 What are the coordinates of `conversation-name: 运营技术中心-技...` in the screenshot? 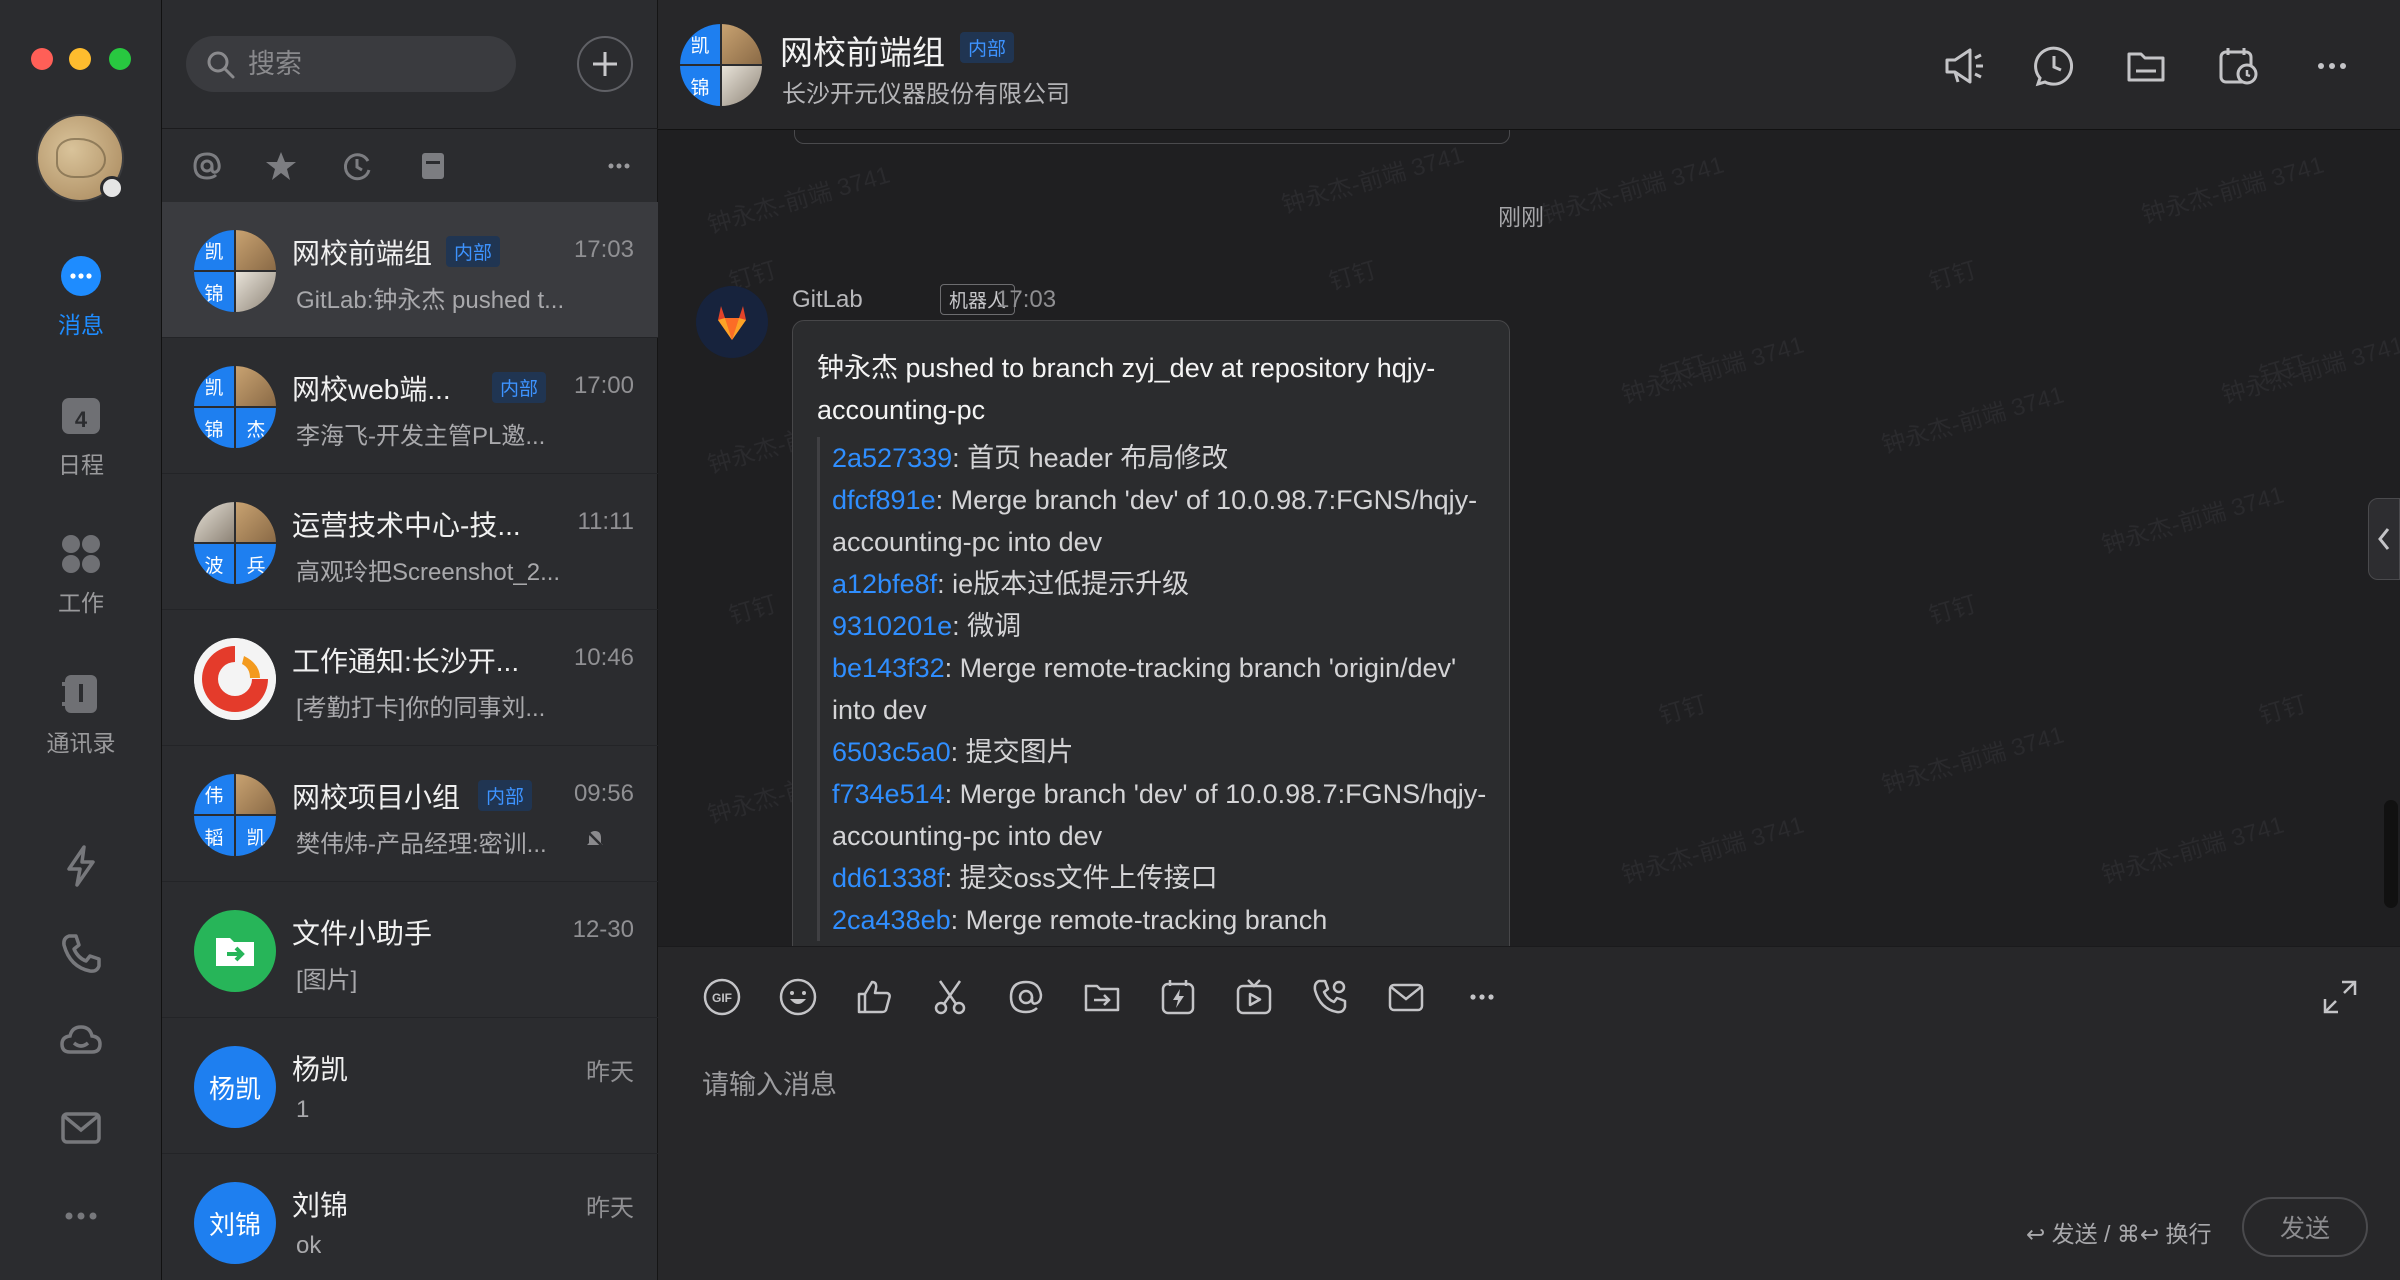 It's located at (406, 525).